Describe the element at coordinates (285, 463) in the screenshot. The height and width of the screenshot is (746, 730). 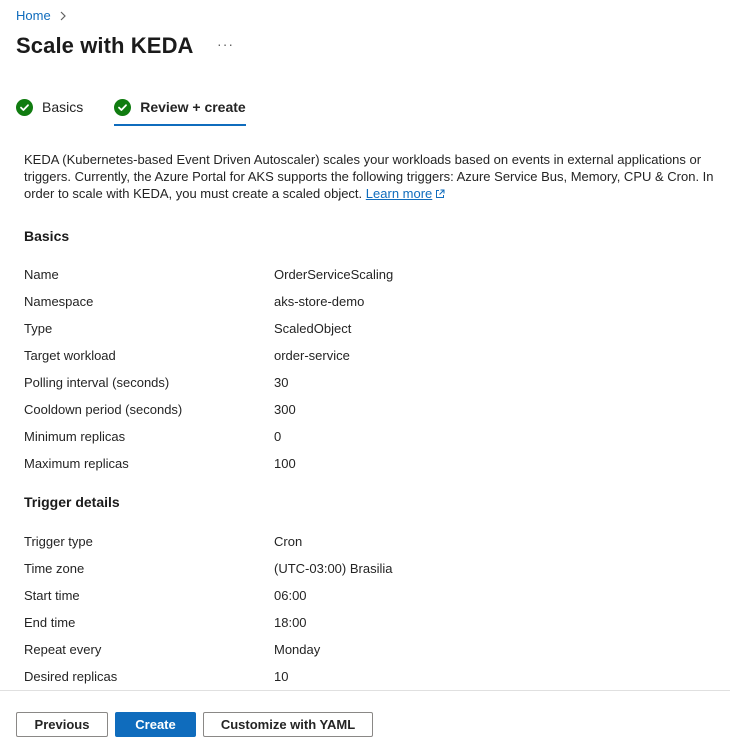
I see `detail-value: 100` at that location.